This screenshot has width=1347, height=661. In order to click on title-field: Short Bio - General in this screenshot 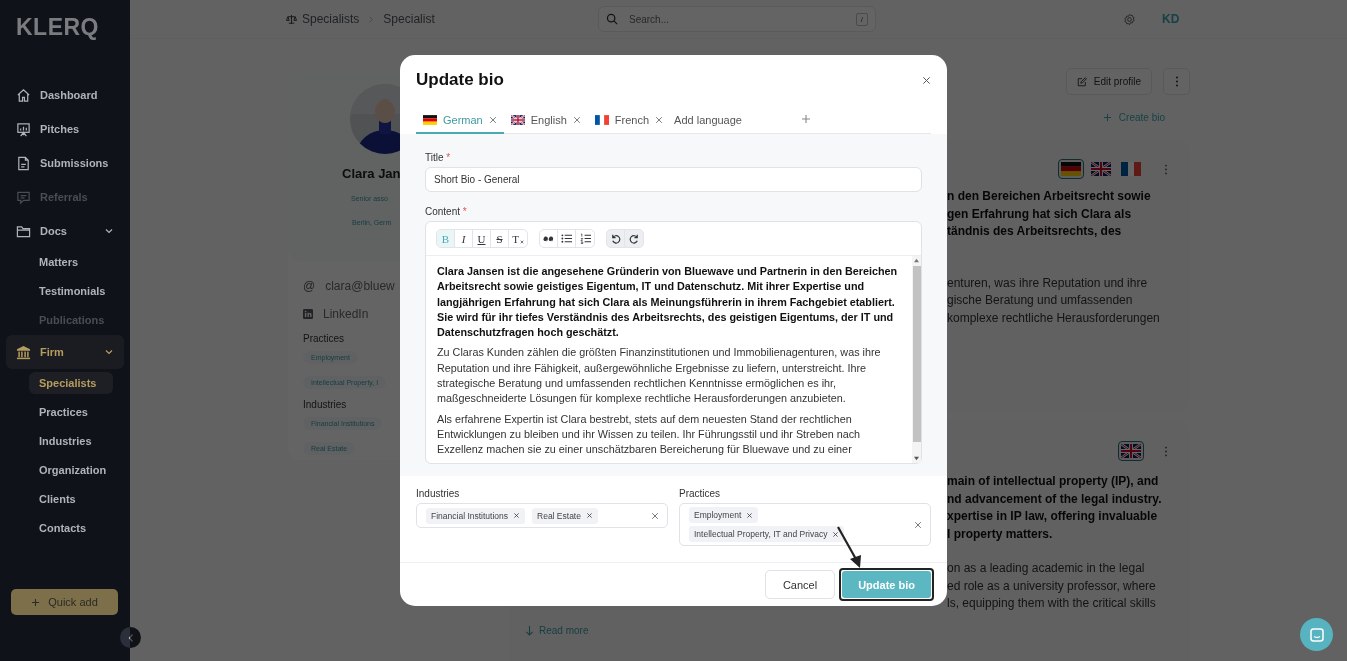, I will do `click(673, 179)`.